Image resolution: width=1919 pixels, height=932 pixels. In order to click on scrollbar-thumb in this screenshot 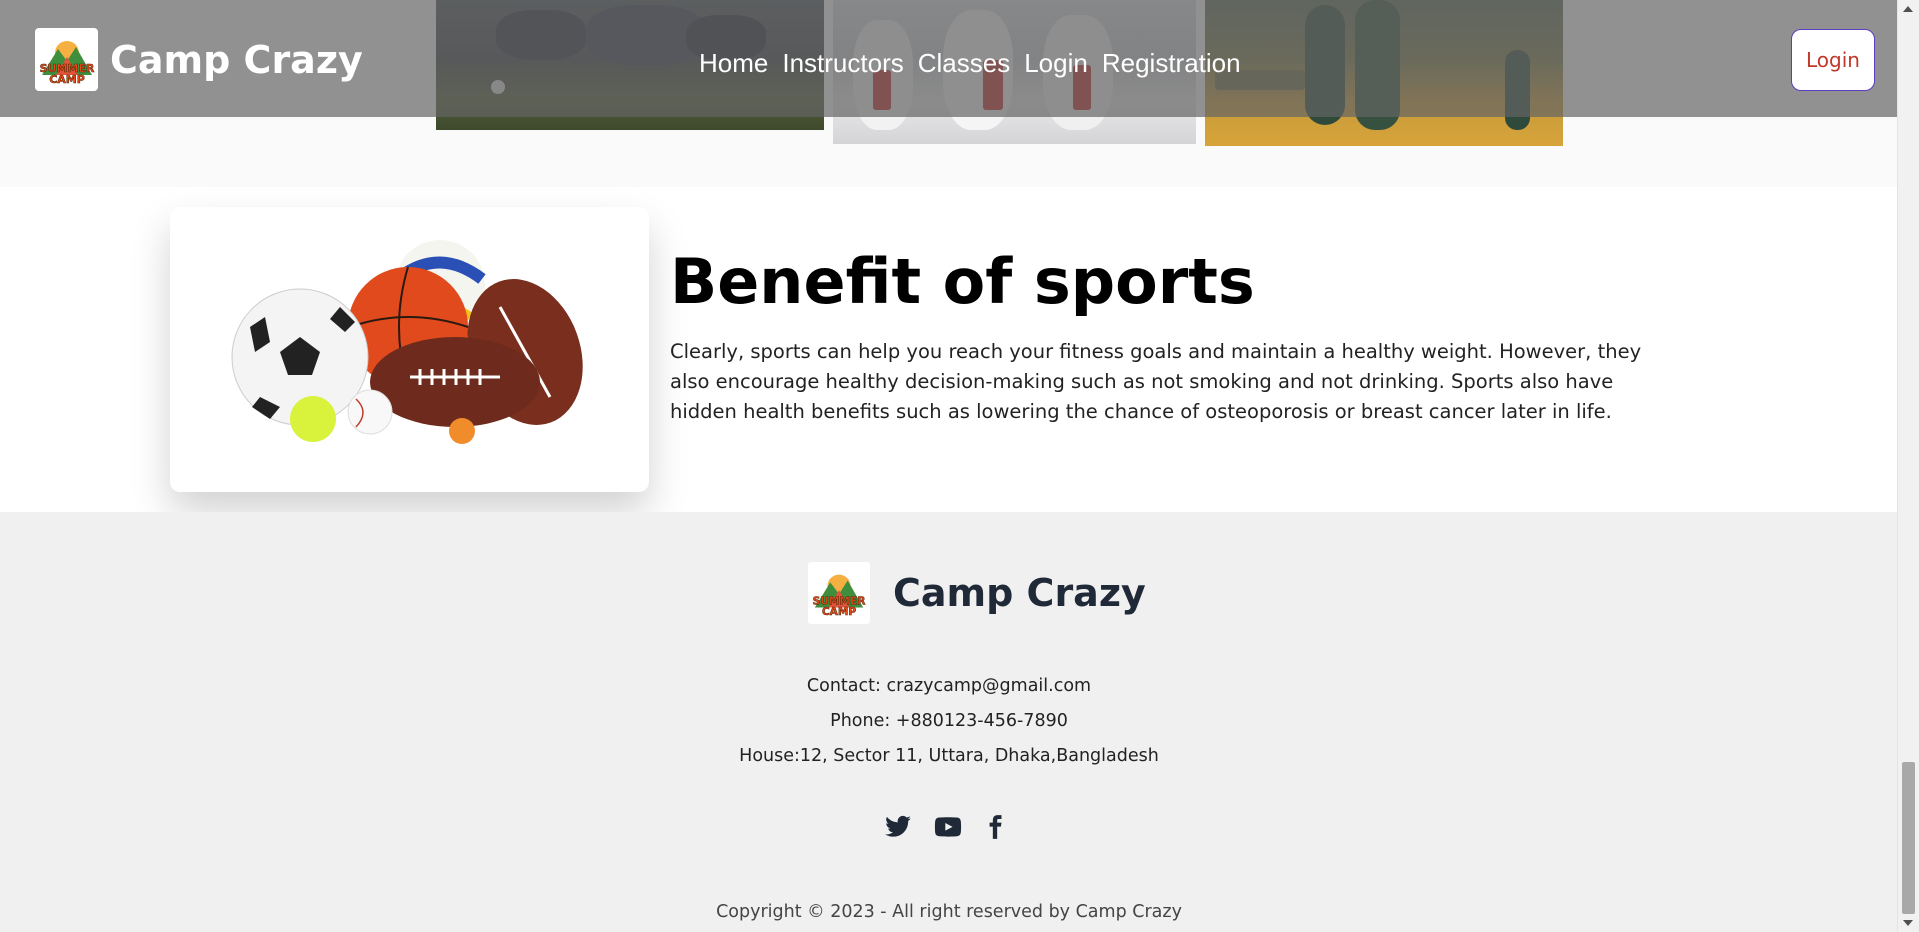, I will do `click(1908, 838)`.